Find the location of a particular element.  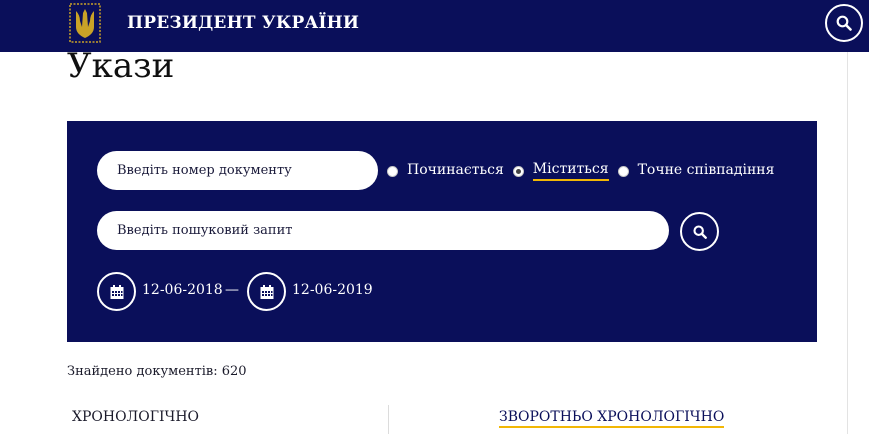

page-title: Укази is located at coordinates (121, 66).